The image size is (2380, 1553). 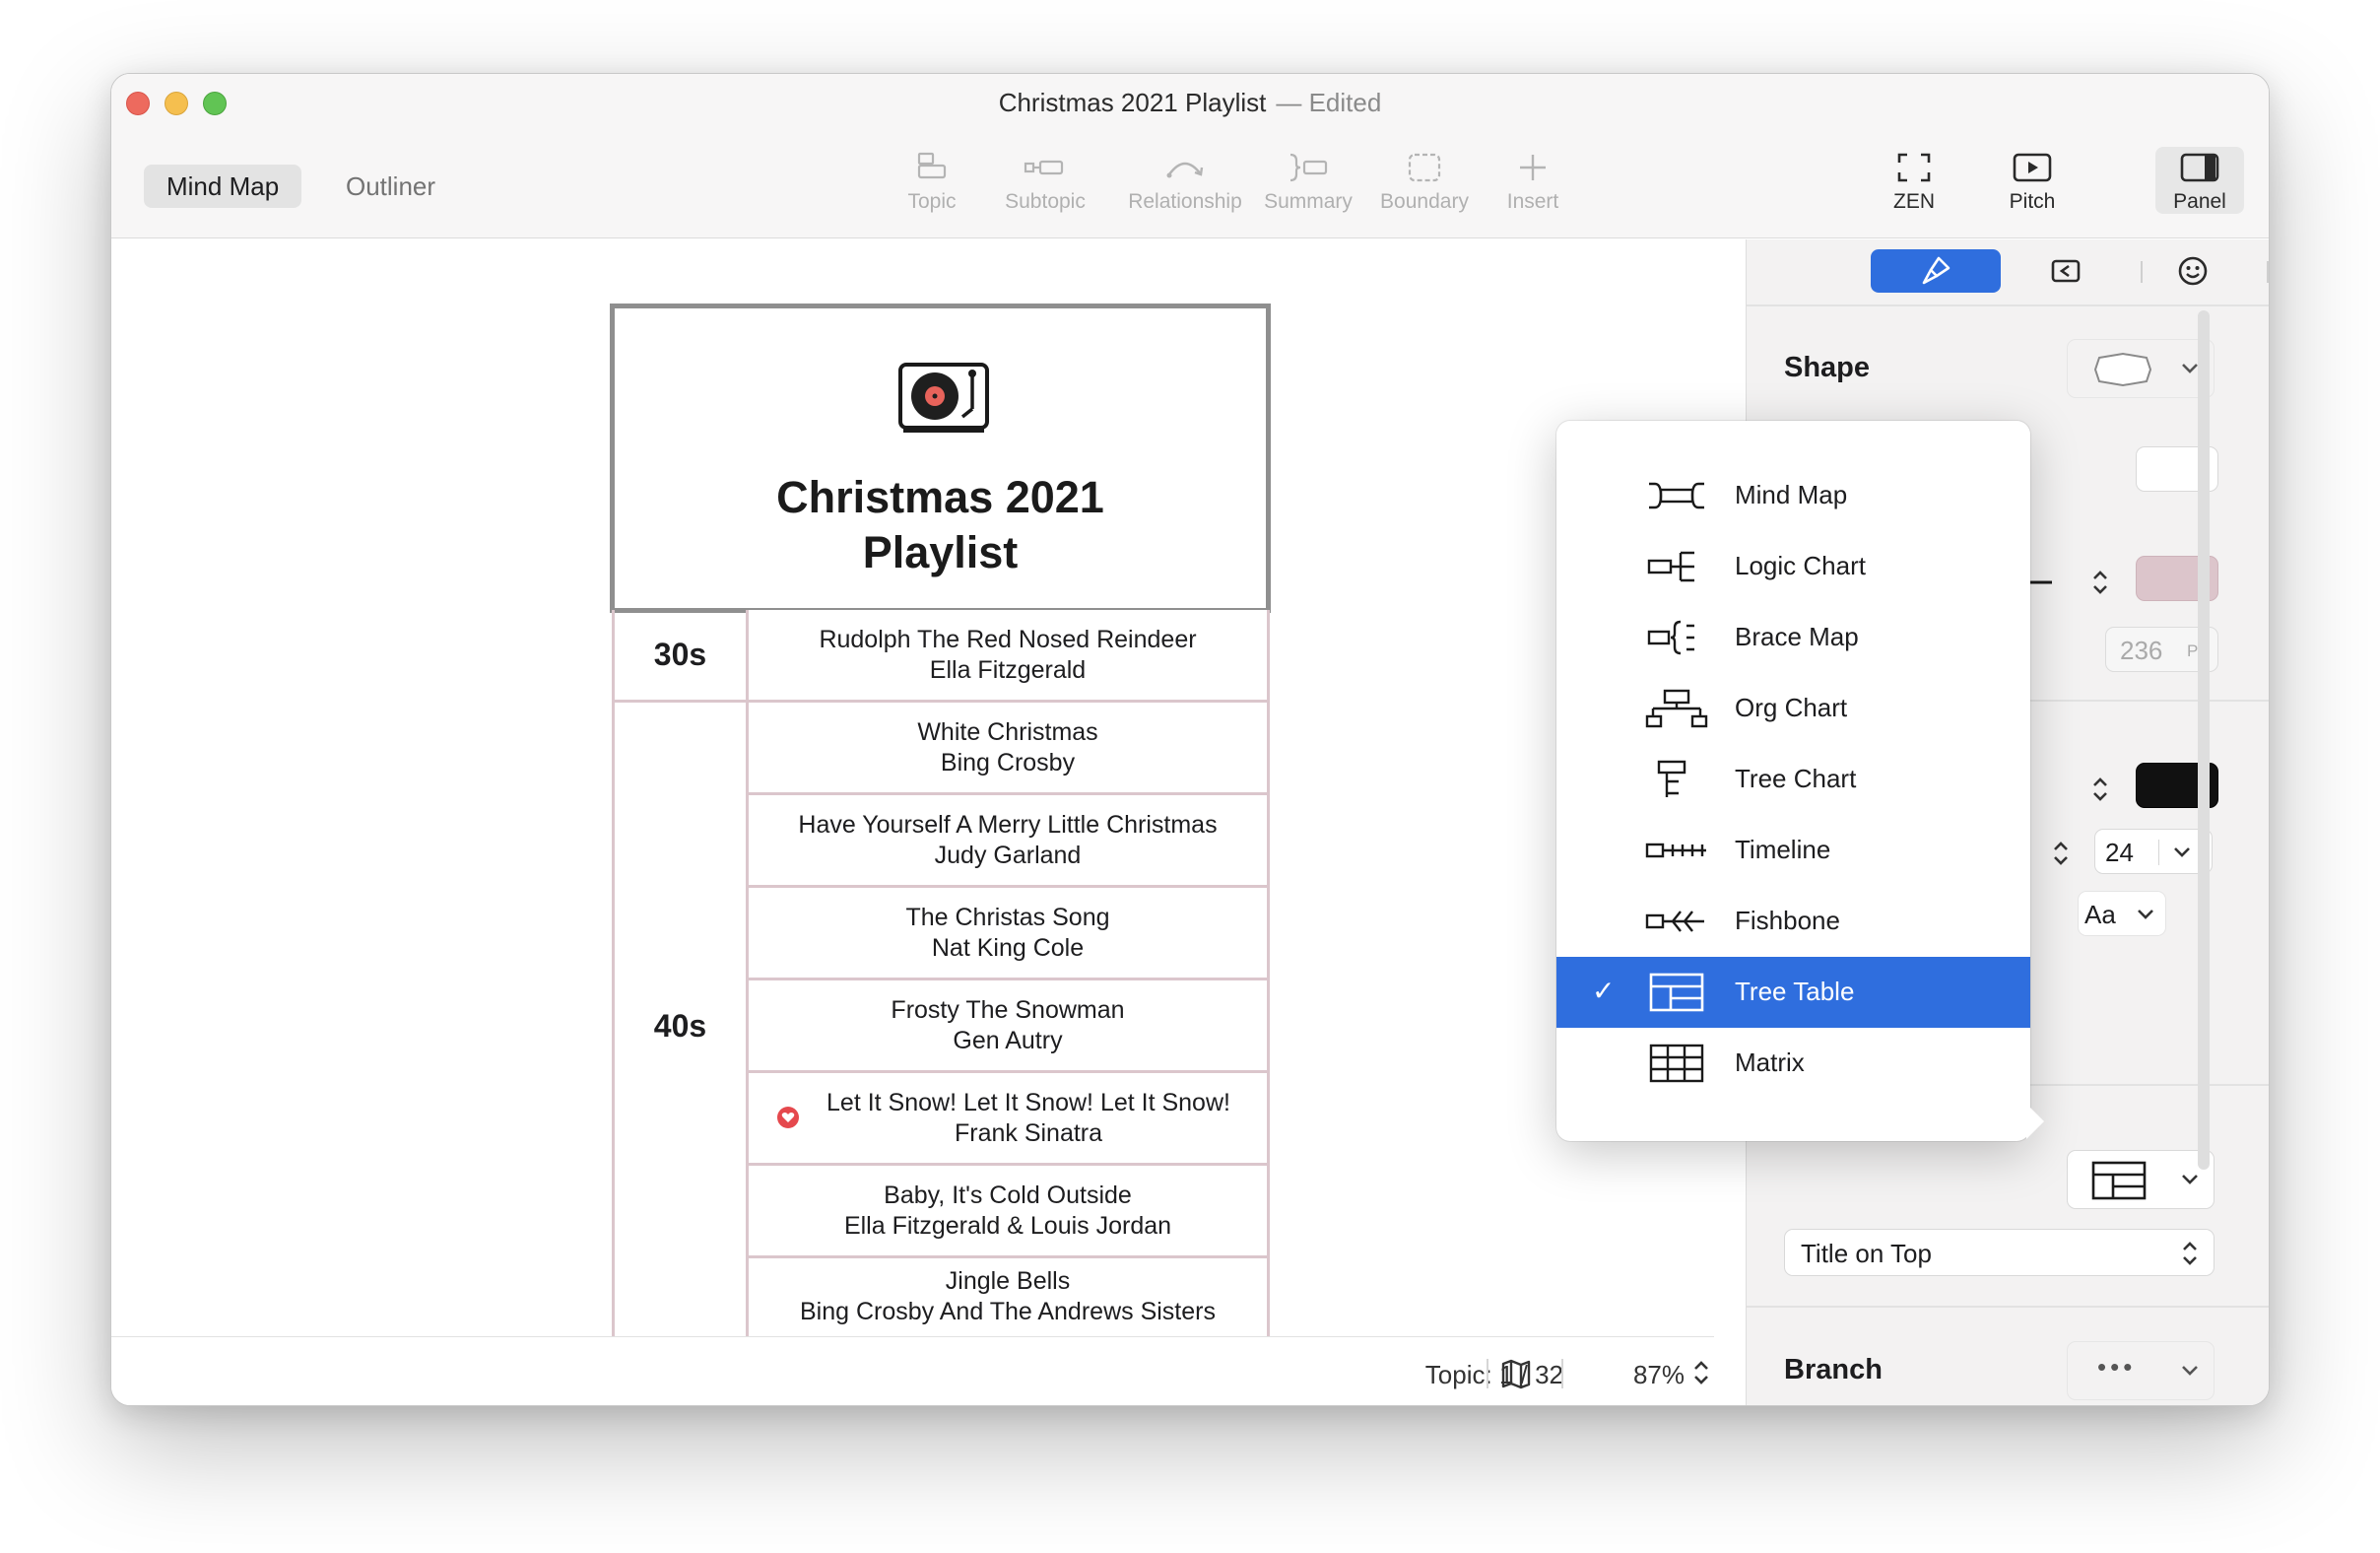 What do you see at coordinates (1007, 731) in the screenshot?
I see `song-title: White Christmas` at bounding box center [1007, 731].